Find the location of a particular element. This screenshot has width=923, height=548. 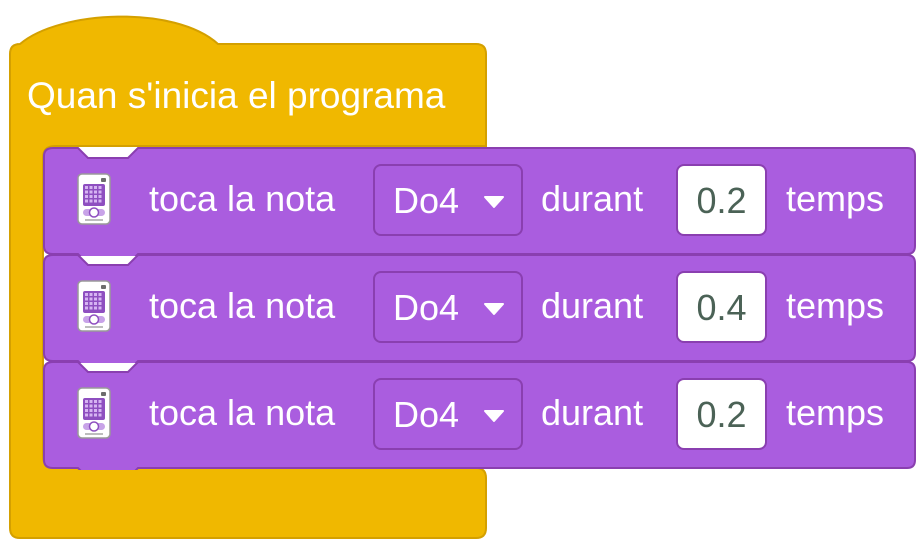

hat-title: Quan s'inicia el programa is located at coordinates (236, 95).